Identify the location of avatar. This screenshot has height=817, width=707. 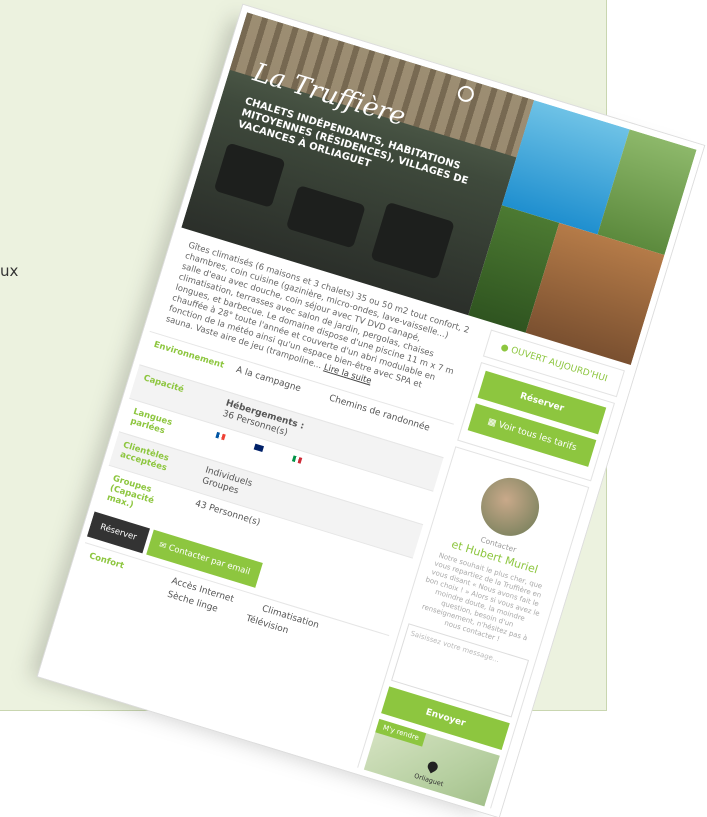
(510, 507).